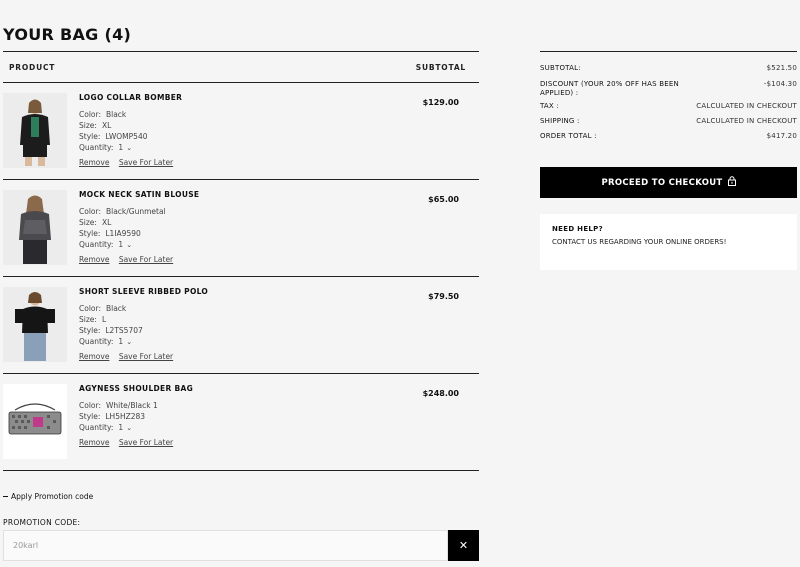  Describe the element at coordinates (124, 330) in the screenshot. I see `attr-style-value: L2TS5707` at that location.